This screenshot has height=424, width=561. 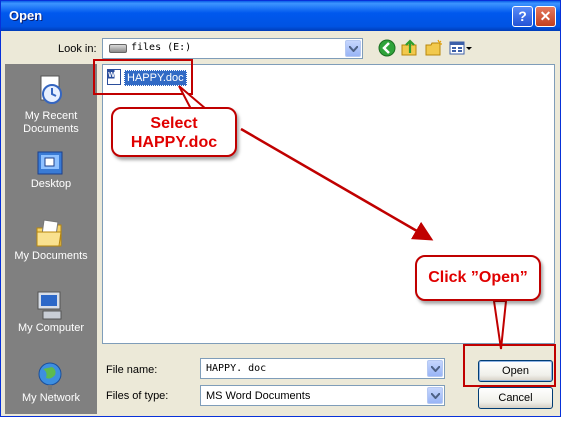 I want to click on place-my-documents: My Documents, so click(x=51, y=247).